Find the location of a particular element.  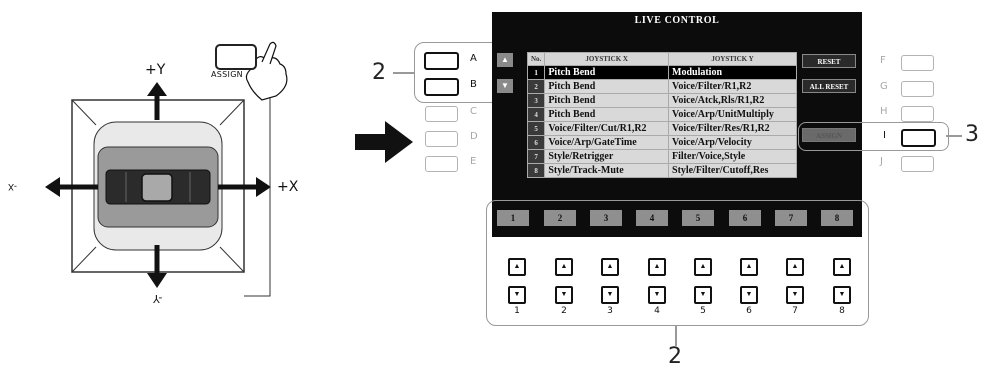

table-row: 6 Voice/Arp/GateTime Voice/Arp/Velocity is located at coordinates (661, 142).